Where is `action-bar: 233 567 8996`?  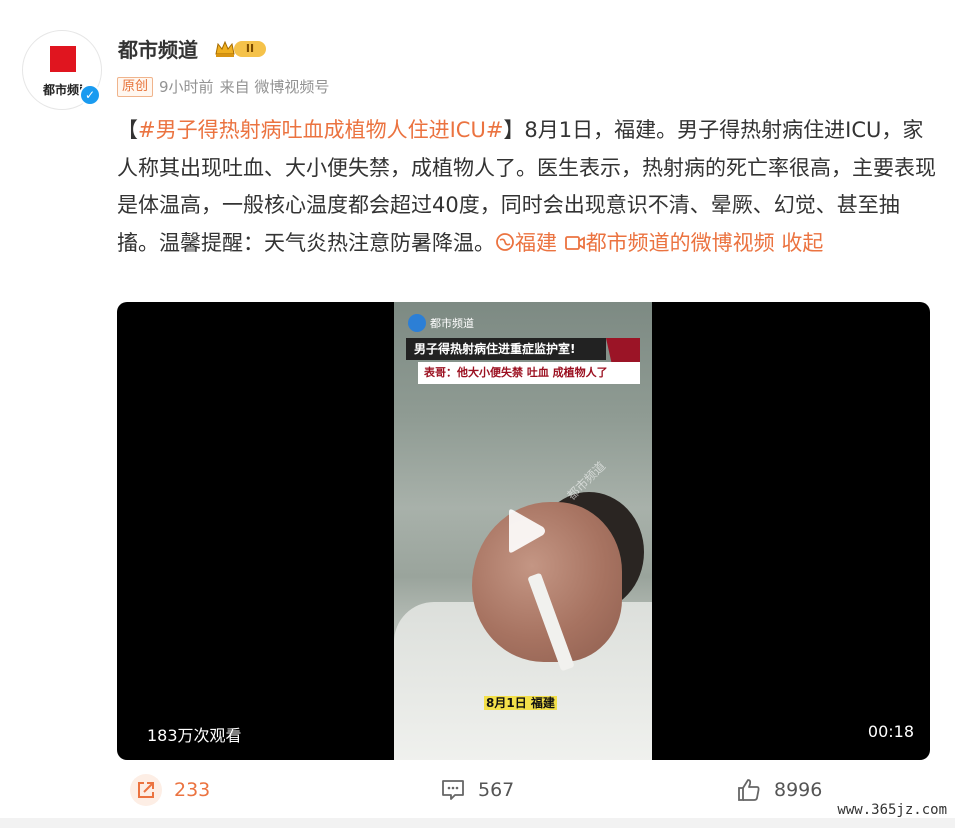 action-bar: 233 567 8996 is located at coordinates (477, 790).